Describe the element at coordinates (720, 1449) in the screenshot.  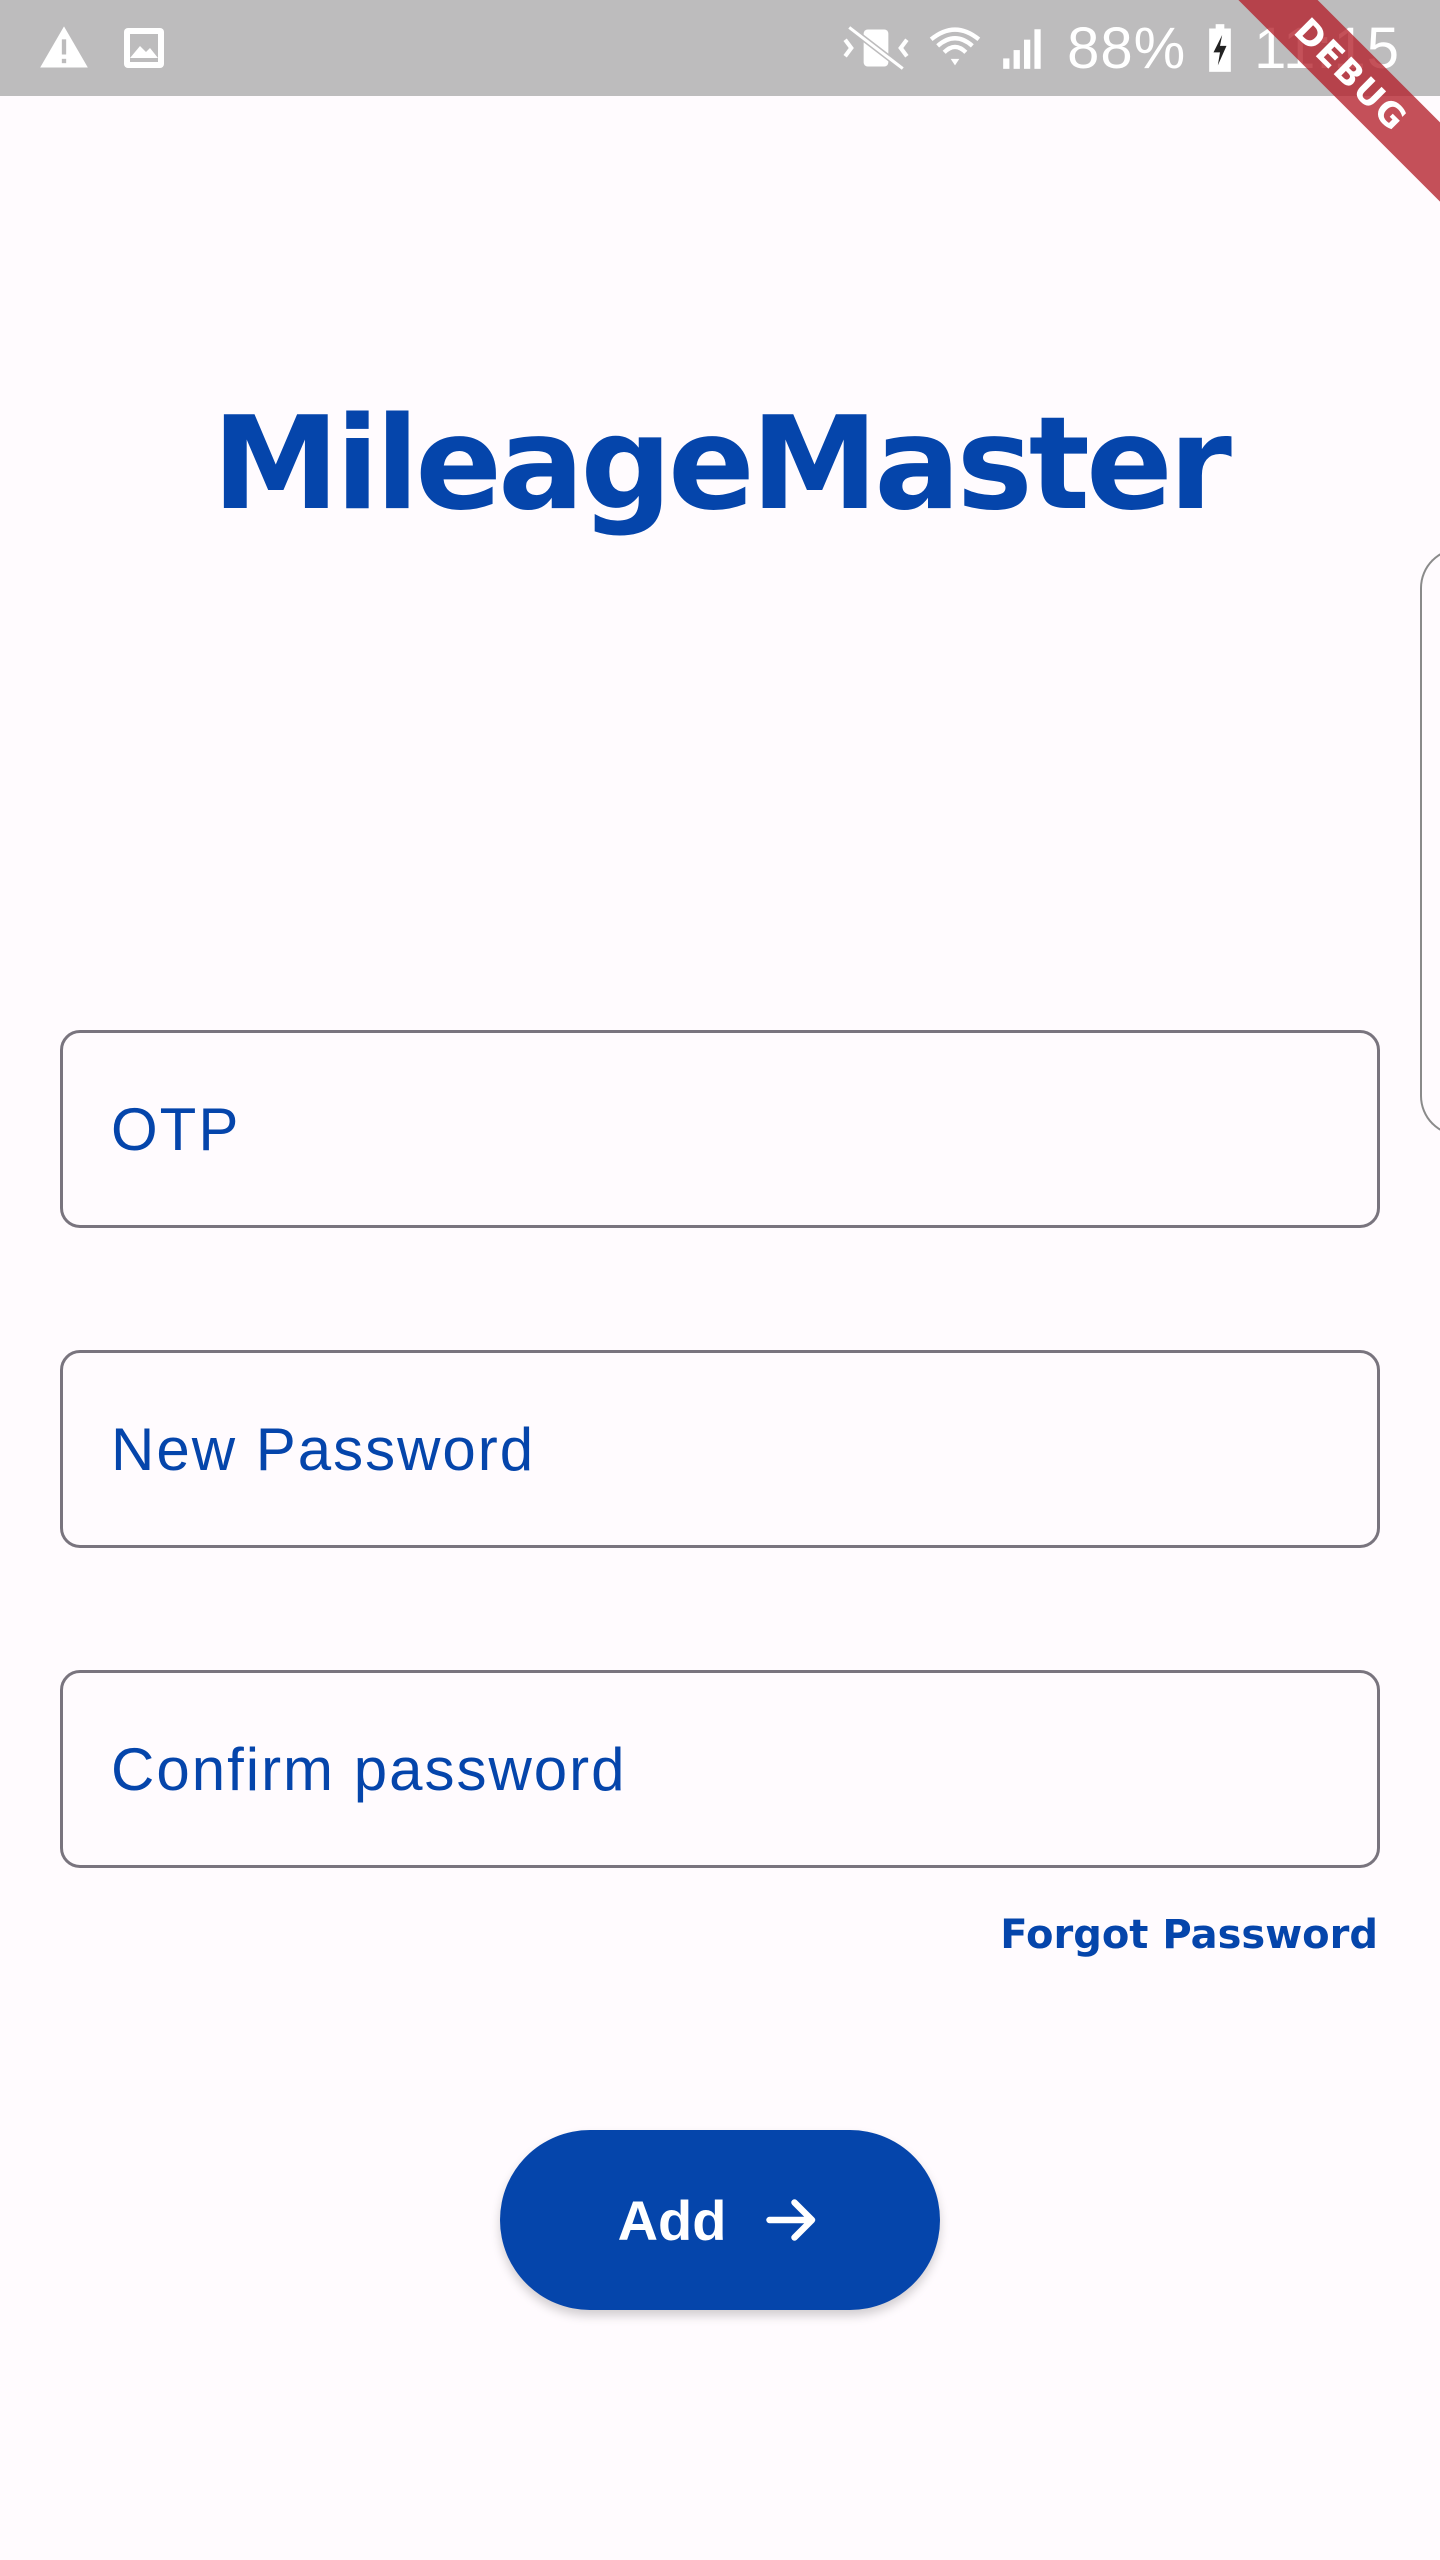
I see `new-password-field: New Password` at that location.